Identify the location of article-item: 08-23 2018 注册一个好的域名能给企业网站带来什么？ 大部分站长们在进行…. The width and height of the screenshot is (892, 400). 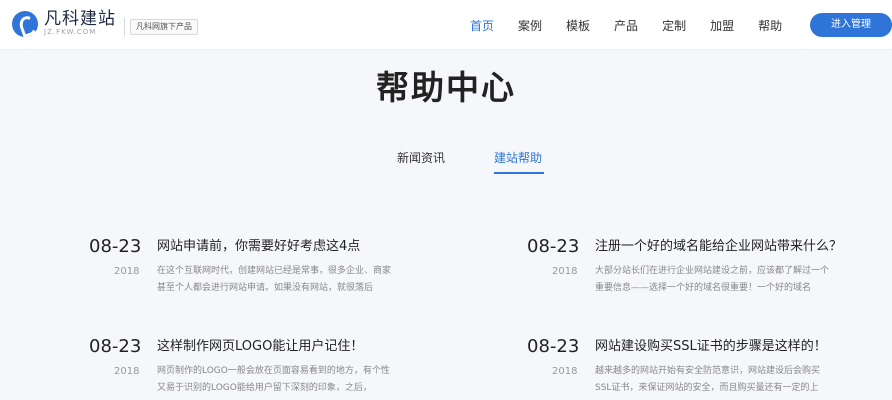
(687, 275).